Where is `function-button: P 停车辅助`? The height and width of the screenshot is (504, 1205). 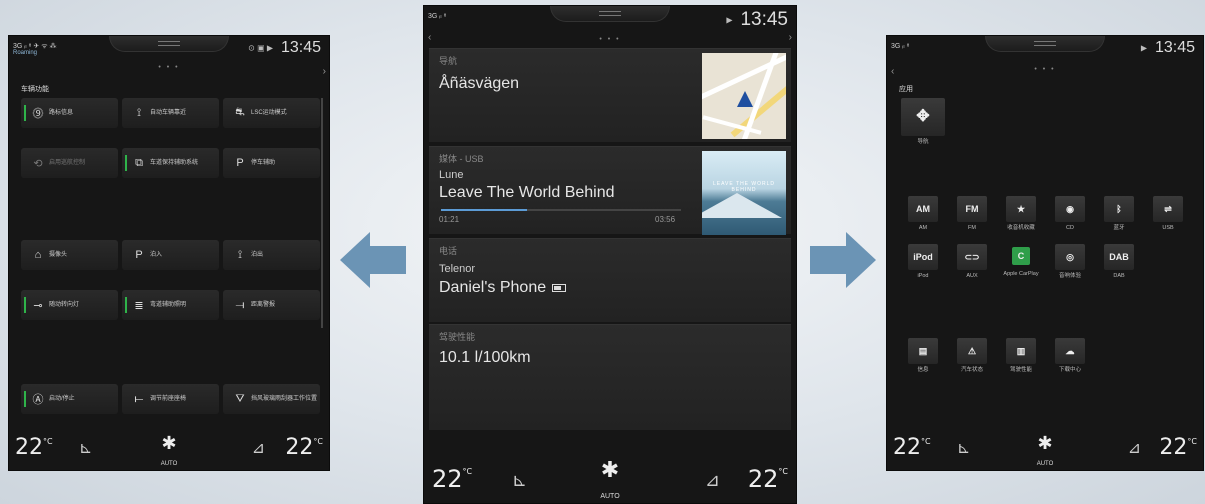
function-button: P 停车辅助 is located at coordinates (271, 163).